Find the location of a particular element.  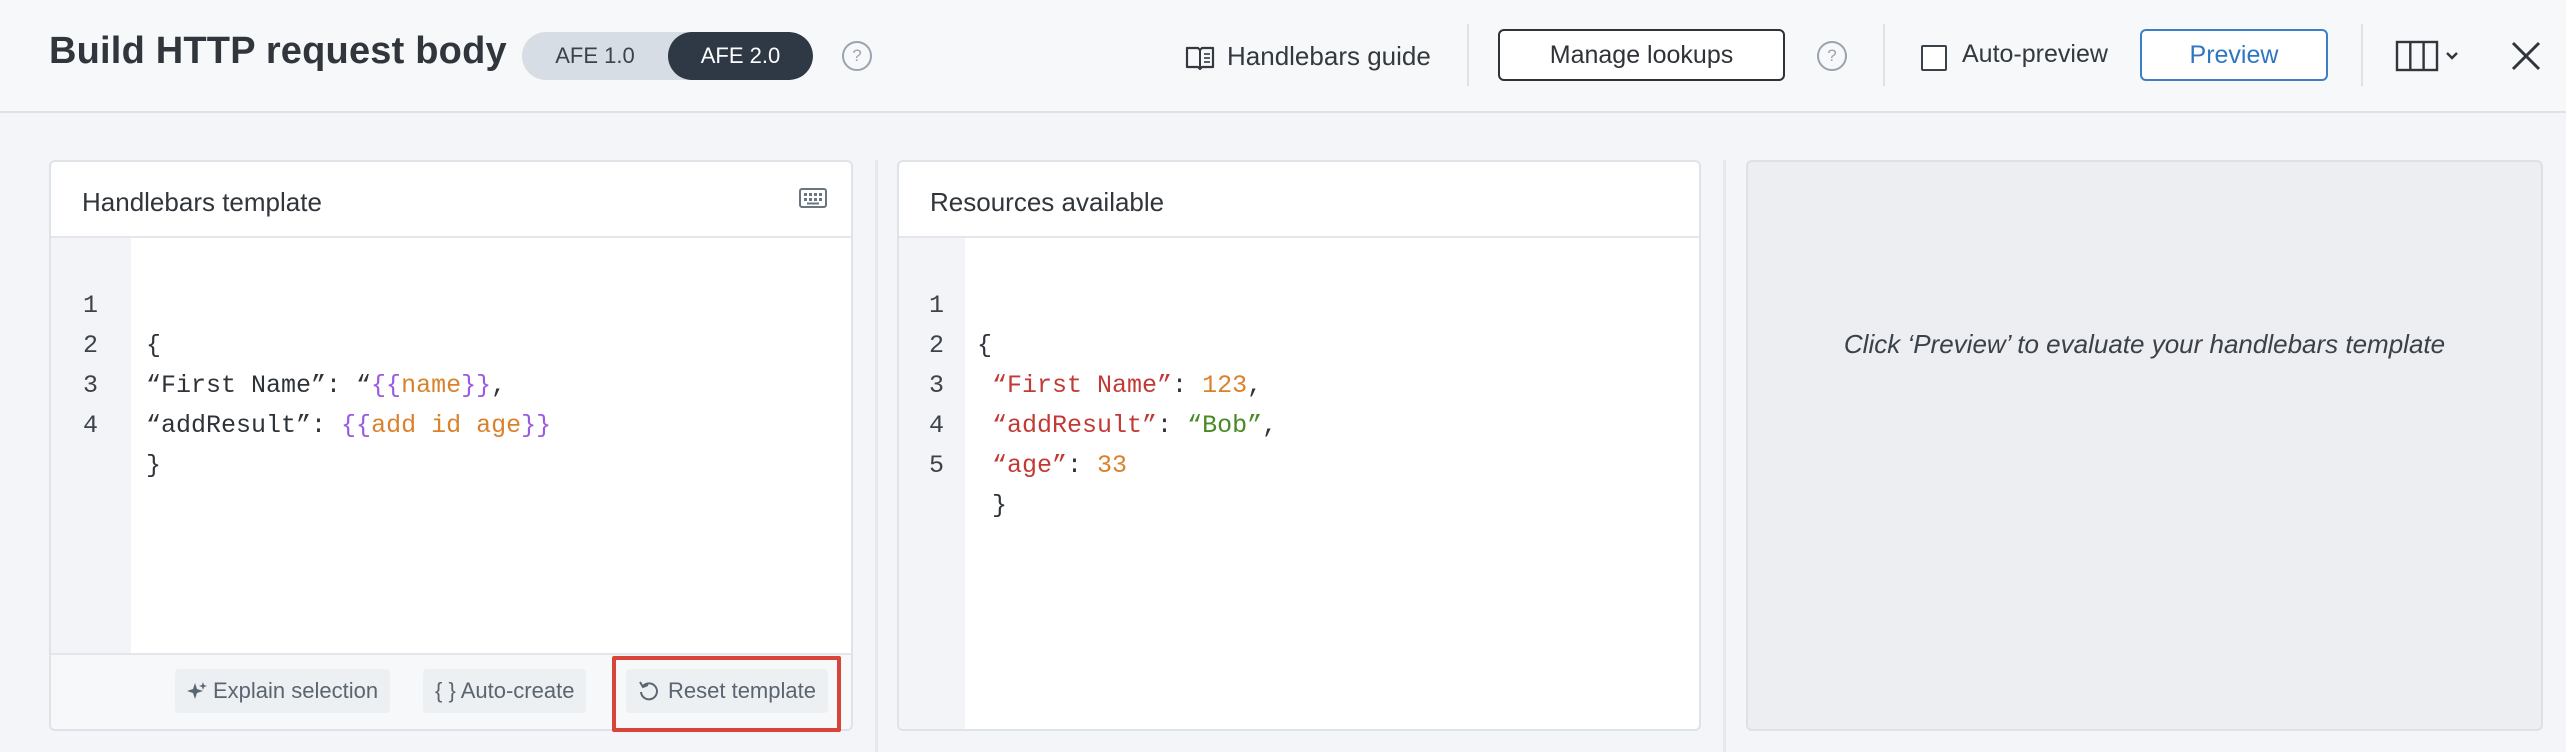

reset-template-highlight is located at coordinates (726, 694).